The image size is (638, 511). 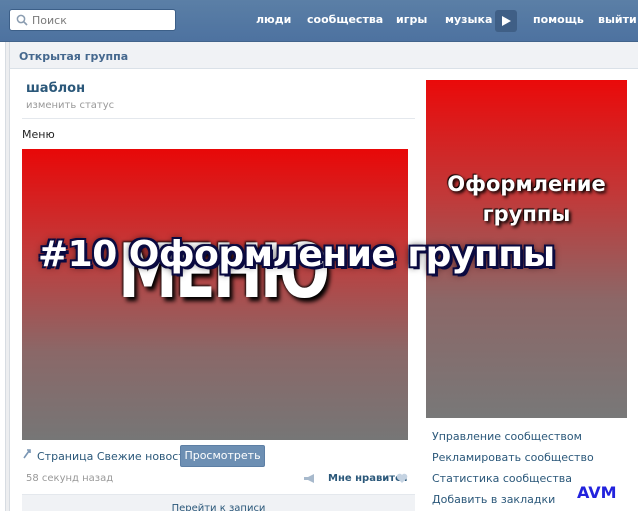 What do you see at coordinates (526, 214) in the screenshot?
I see `cover-text-line2: группы` at bounding box center [526, 214].